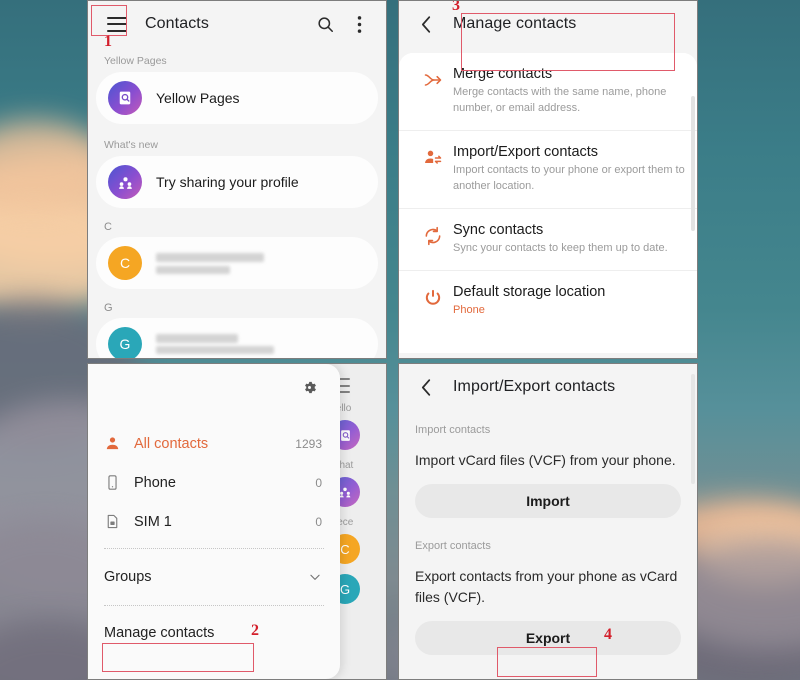 Image resolution: width=800 pixels, height=680 pixels. I want to click on menu-item-default-storage-location: Default storage location Phone, so click(548, 300).